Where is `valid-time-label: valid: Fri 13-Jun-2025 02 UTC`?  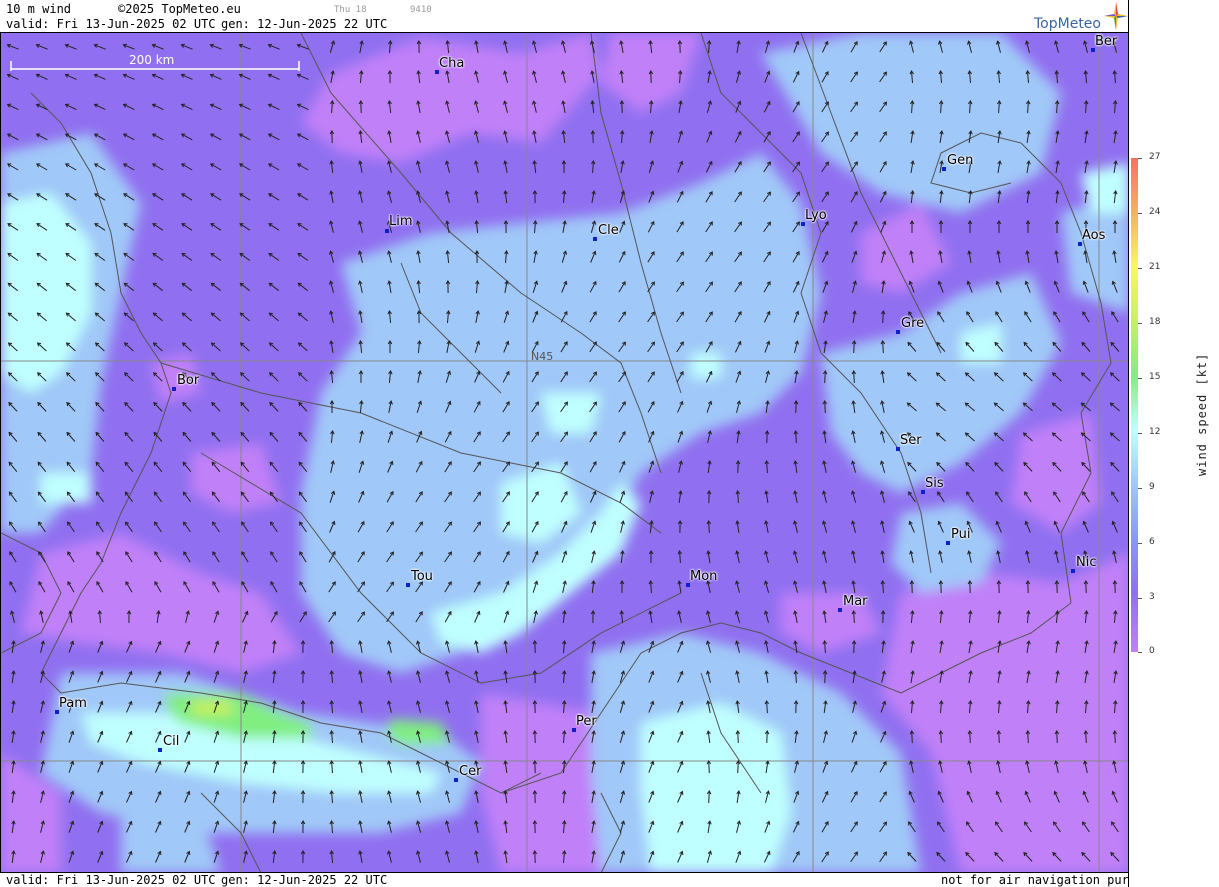 valid-time-label: valid: Fri 13-Jun-2025 02 UTC is located at coordinates (111, 24).